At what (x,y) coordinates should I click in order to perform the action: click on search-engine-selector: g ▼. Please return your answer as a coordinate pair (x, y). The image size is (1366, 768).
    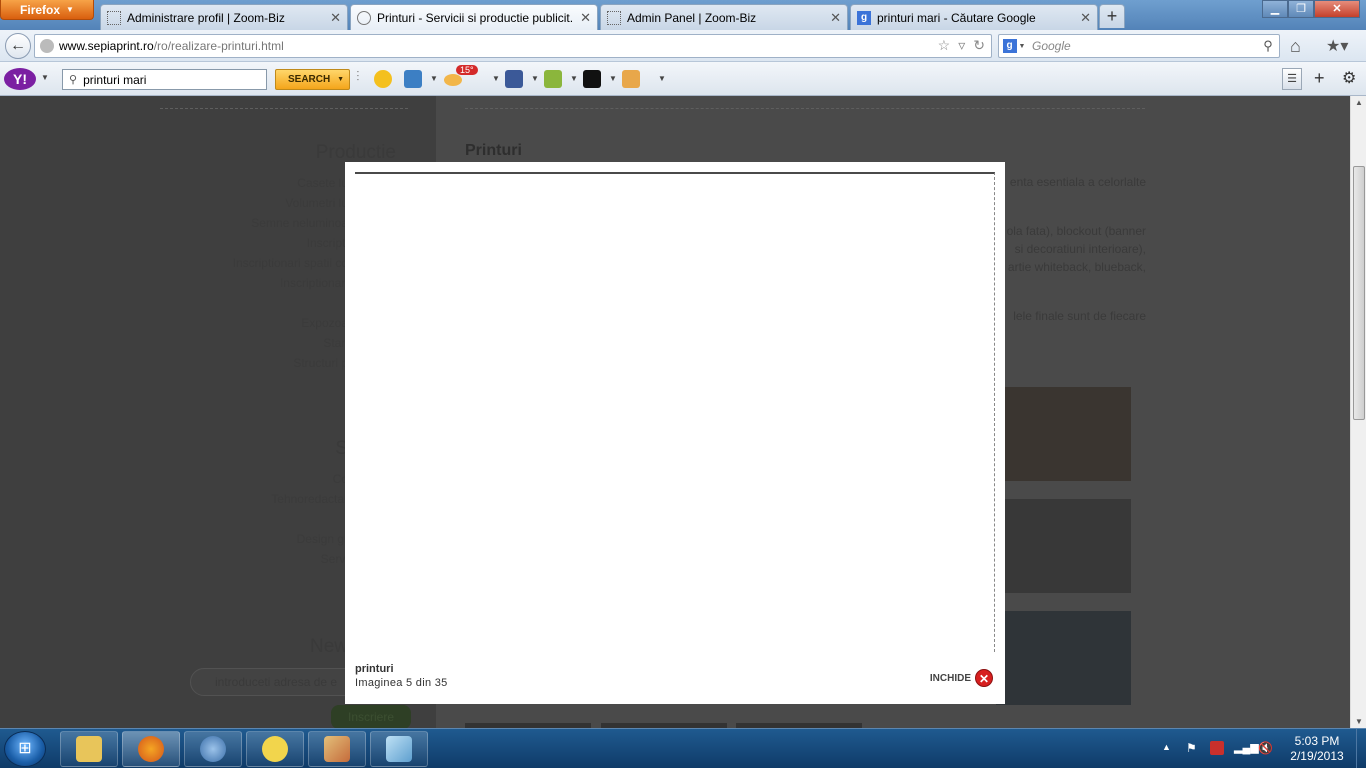
    Looking at the image, I should click on (1014, 46).